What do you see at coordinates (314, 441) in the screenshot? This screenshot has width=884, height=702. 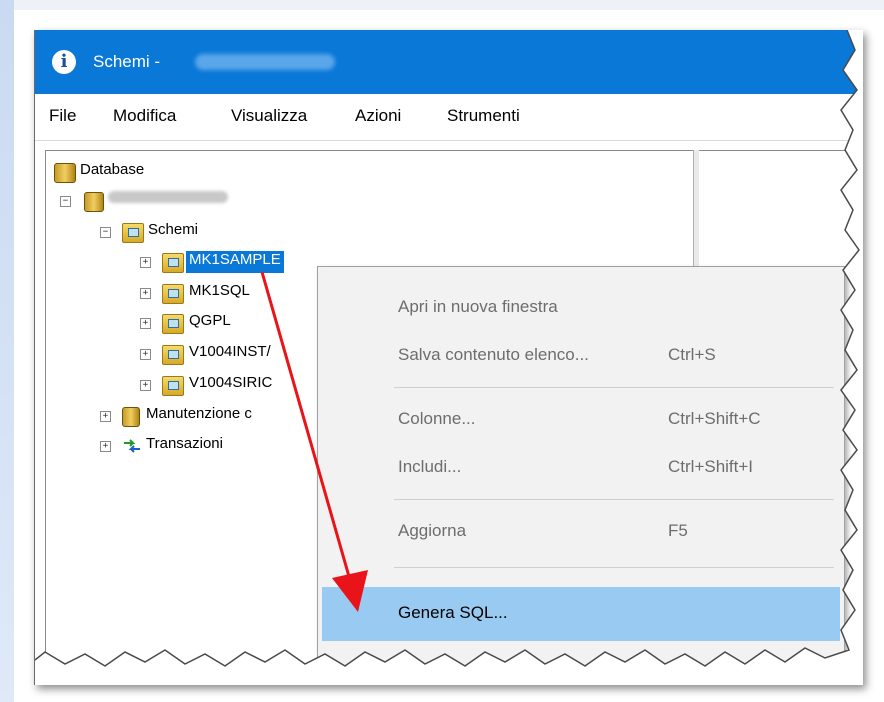 I see `annotation-arrow` at bounding box center [314, 441].